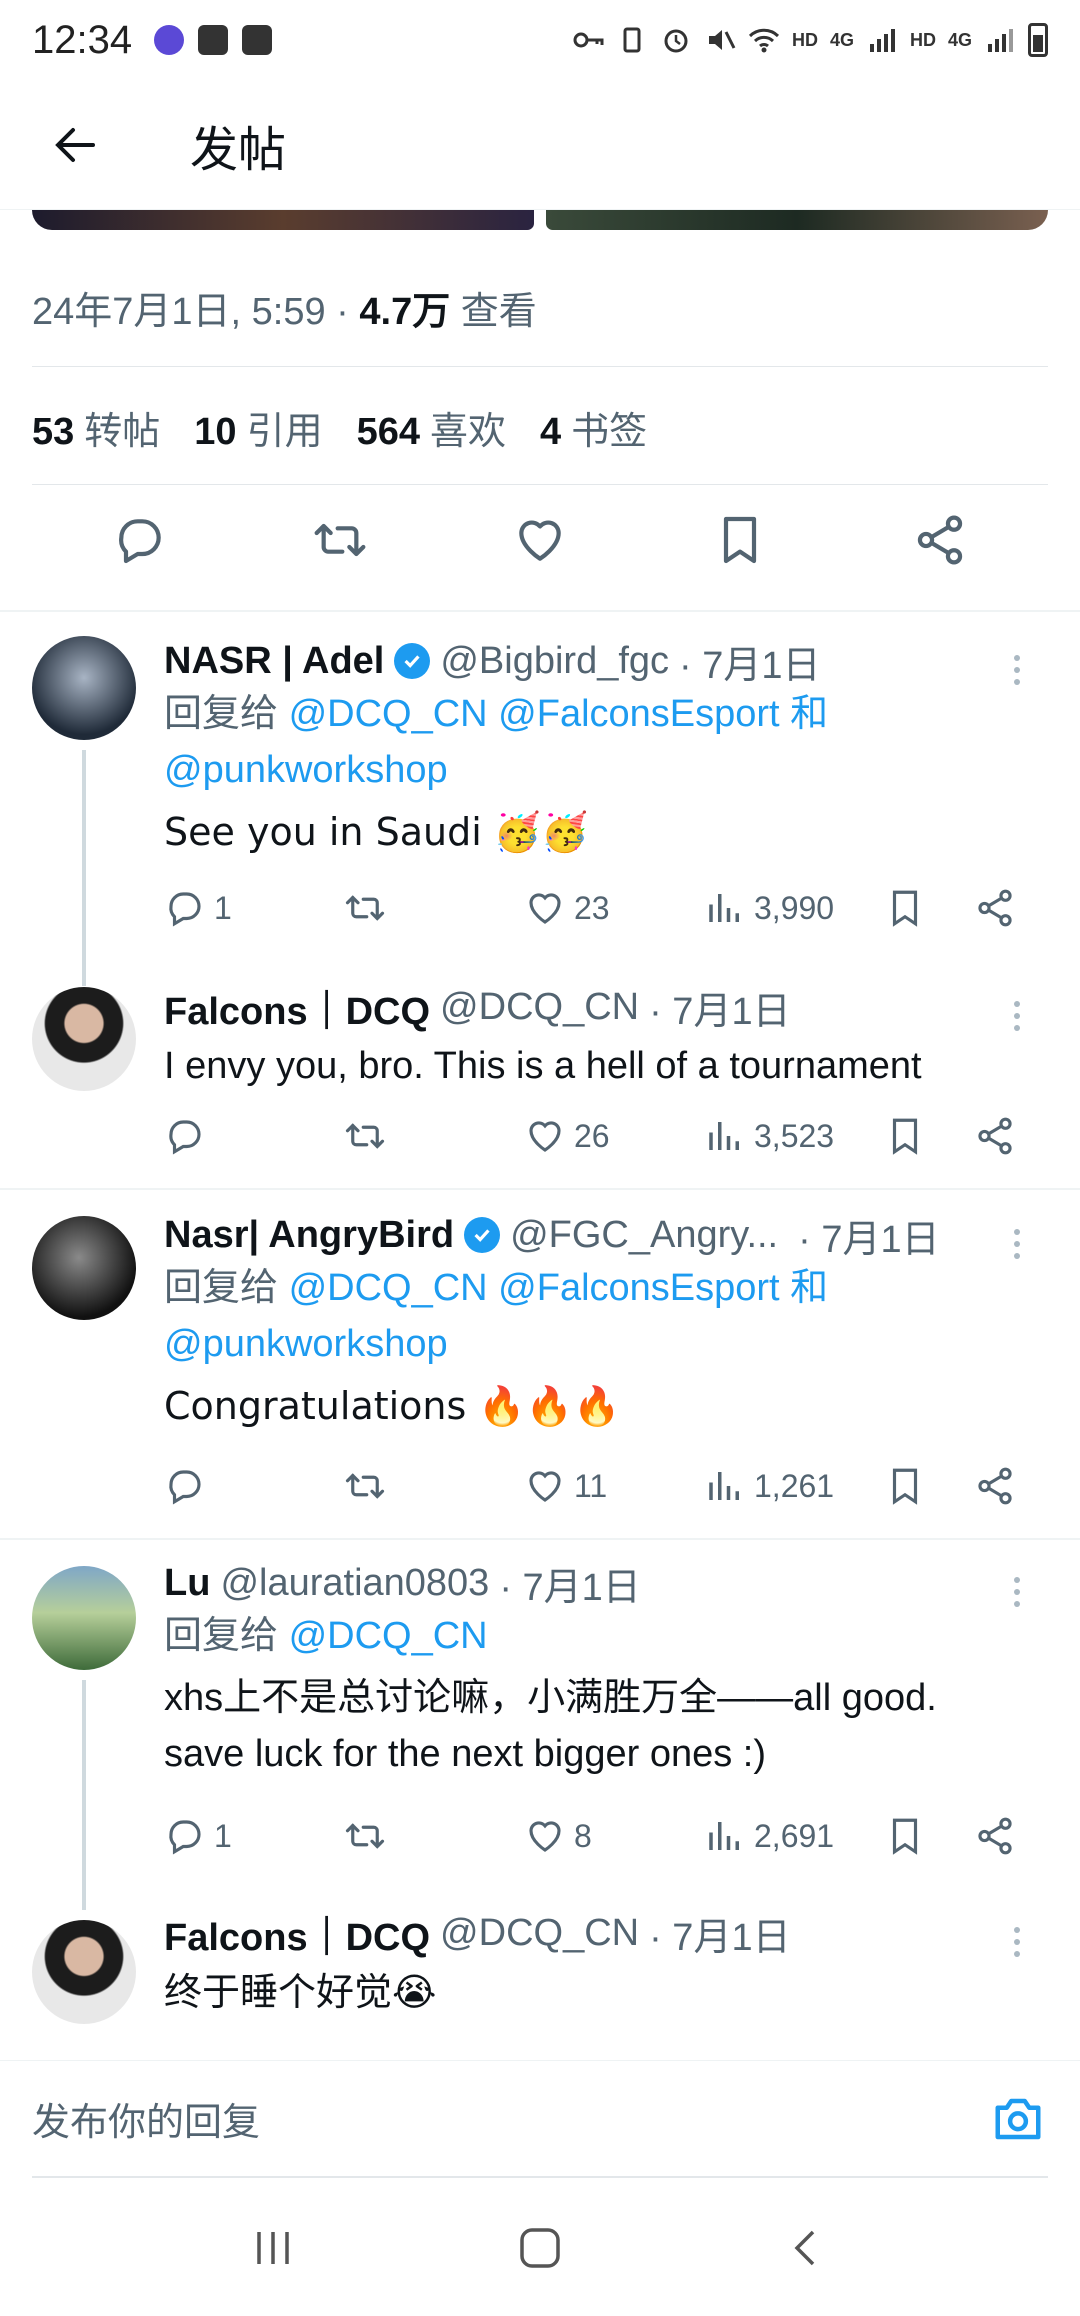  I want to click on repost-button, so click(340, 540).